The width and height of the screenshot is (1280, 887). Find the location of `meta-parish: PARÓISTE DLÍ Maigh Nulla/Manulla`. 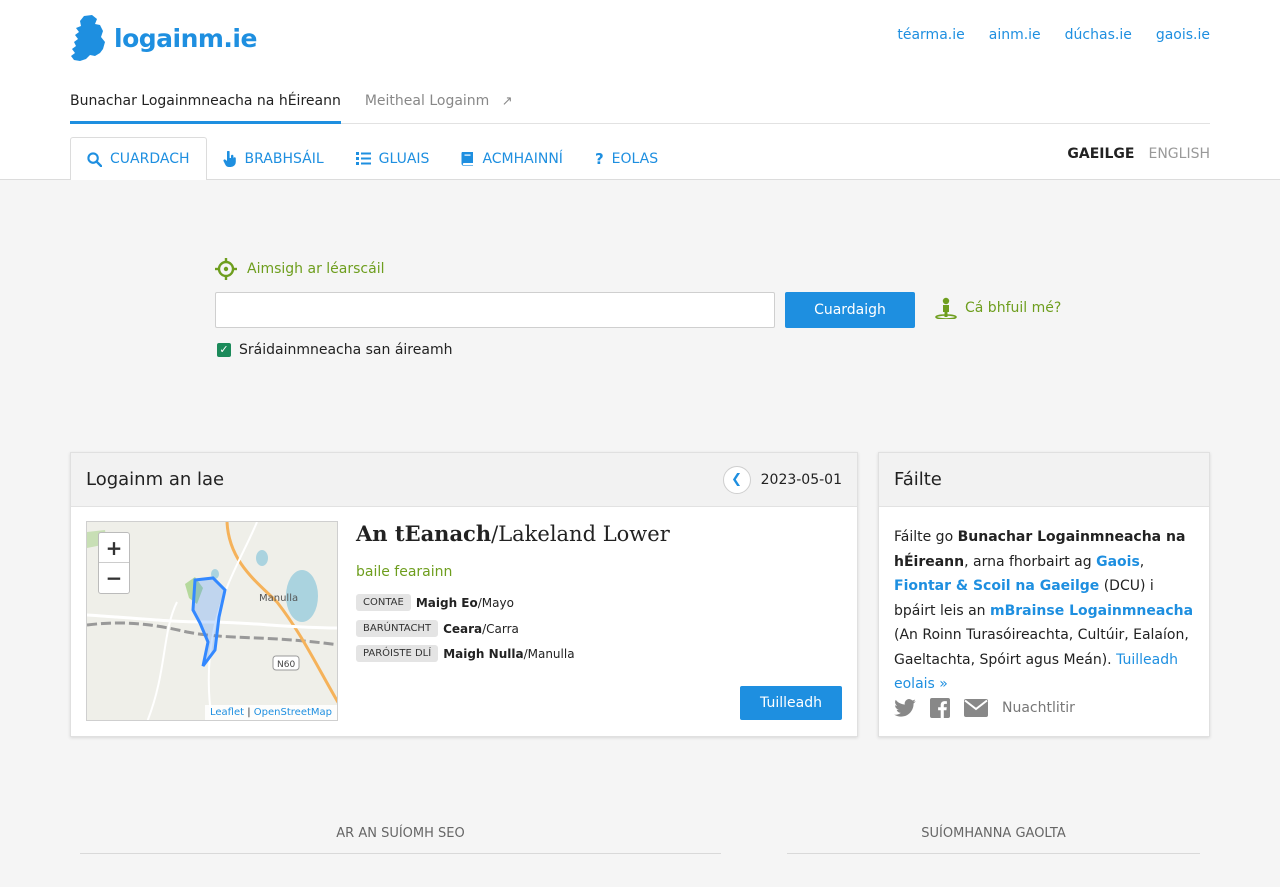

meta-parish: PARÓISTE DLÍ Maigh Nulla/Manulla is located at coordinates (601, 653).